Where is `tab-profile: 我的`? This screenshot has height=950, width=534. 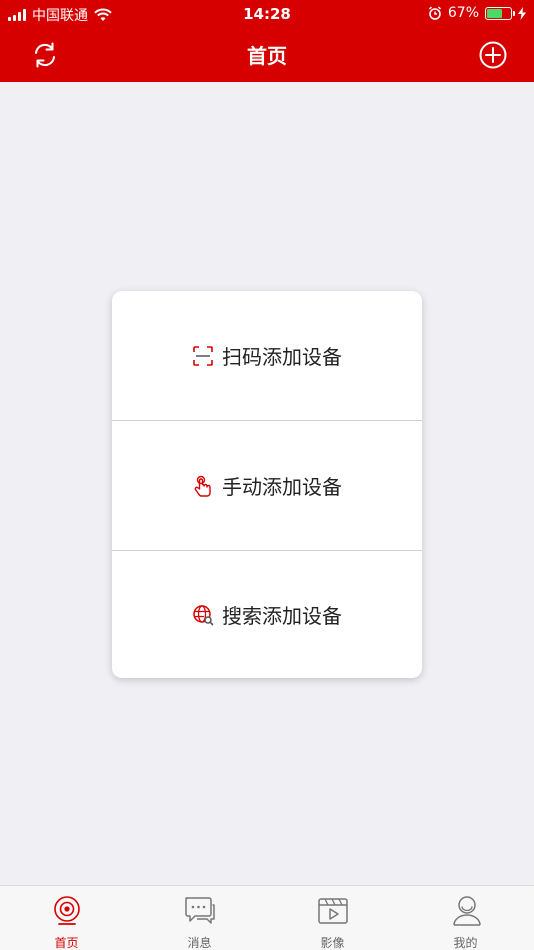 tab-profile: 我的 is located at coordinates (466, 918).